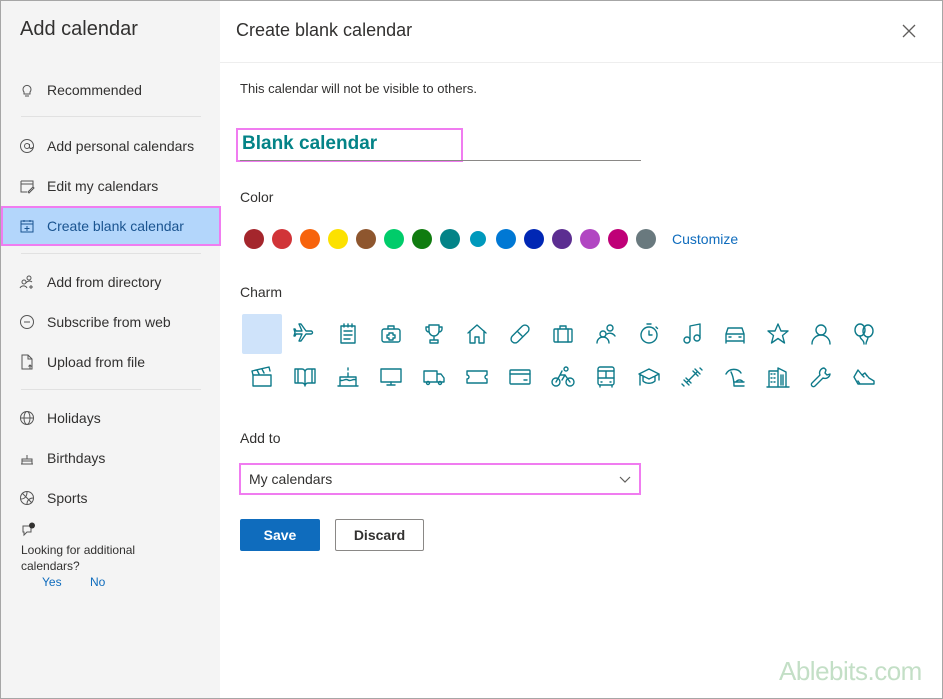  I want to click on add-to-dropdown: My calendars, so click(440, 479).